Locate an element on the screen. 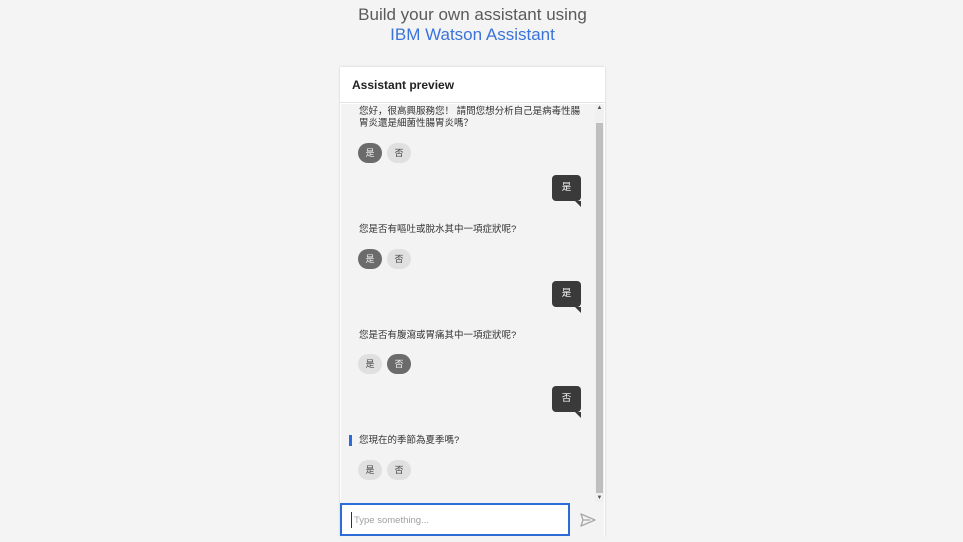 Image resolution: width=963 pixels, height=542 pixels. scroll-down-arrow-icon: ▼ is located at coordinates (599, 498).